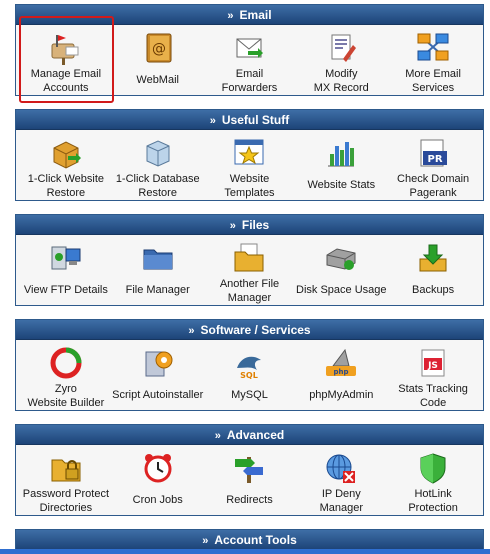  I want to click on item-label: phpMyAdmin, so click(341, 395).